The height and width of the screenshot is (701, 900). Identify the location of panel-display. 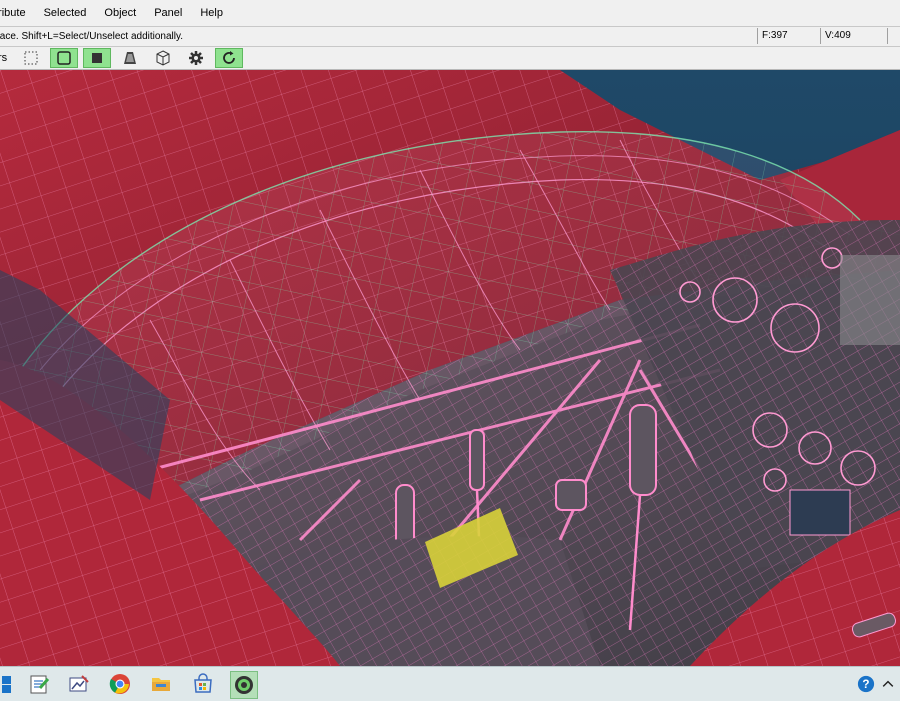
(870, 300).